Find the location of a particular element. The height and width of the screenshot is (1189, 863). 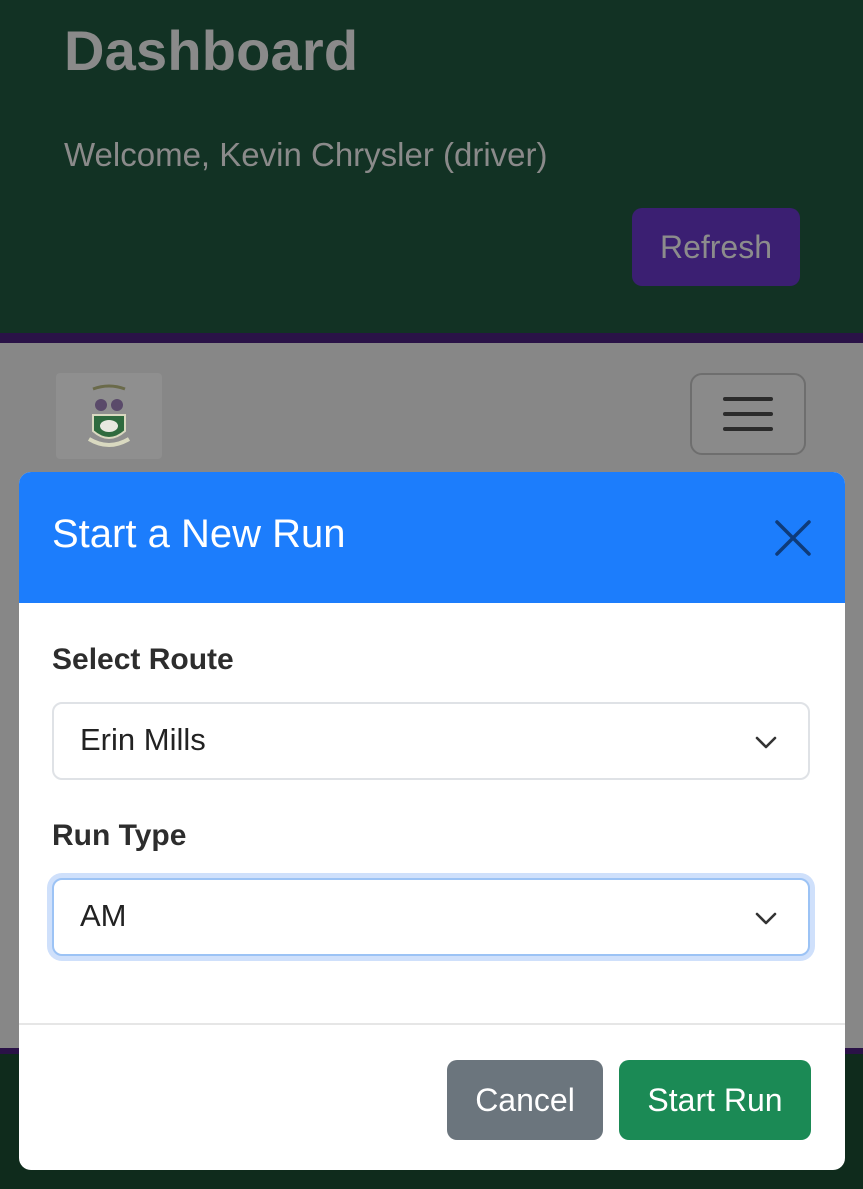

modal-footer: Cancel Start Run is located at coordinates (432, 1096).